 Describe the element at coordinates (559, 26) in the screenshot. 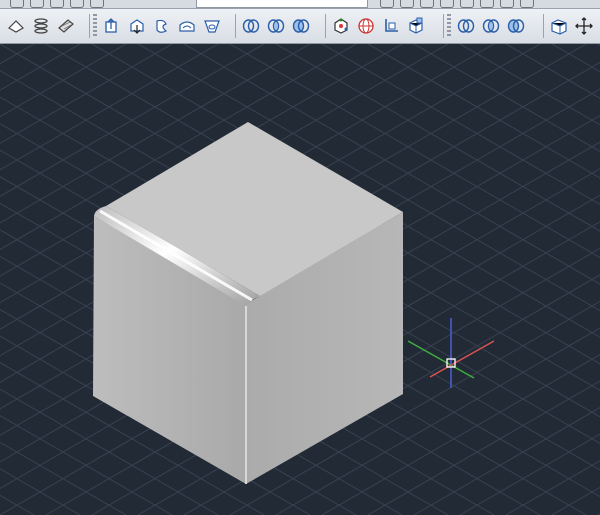

I see `box-icon` at that location.